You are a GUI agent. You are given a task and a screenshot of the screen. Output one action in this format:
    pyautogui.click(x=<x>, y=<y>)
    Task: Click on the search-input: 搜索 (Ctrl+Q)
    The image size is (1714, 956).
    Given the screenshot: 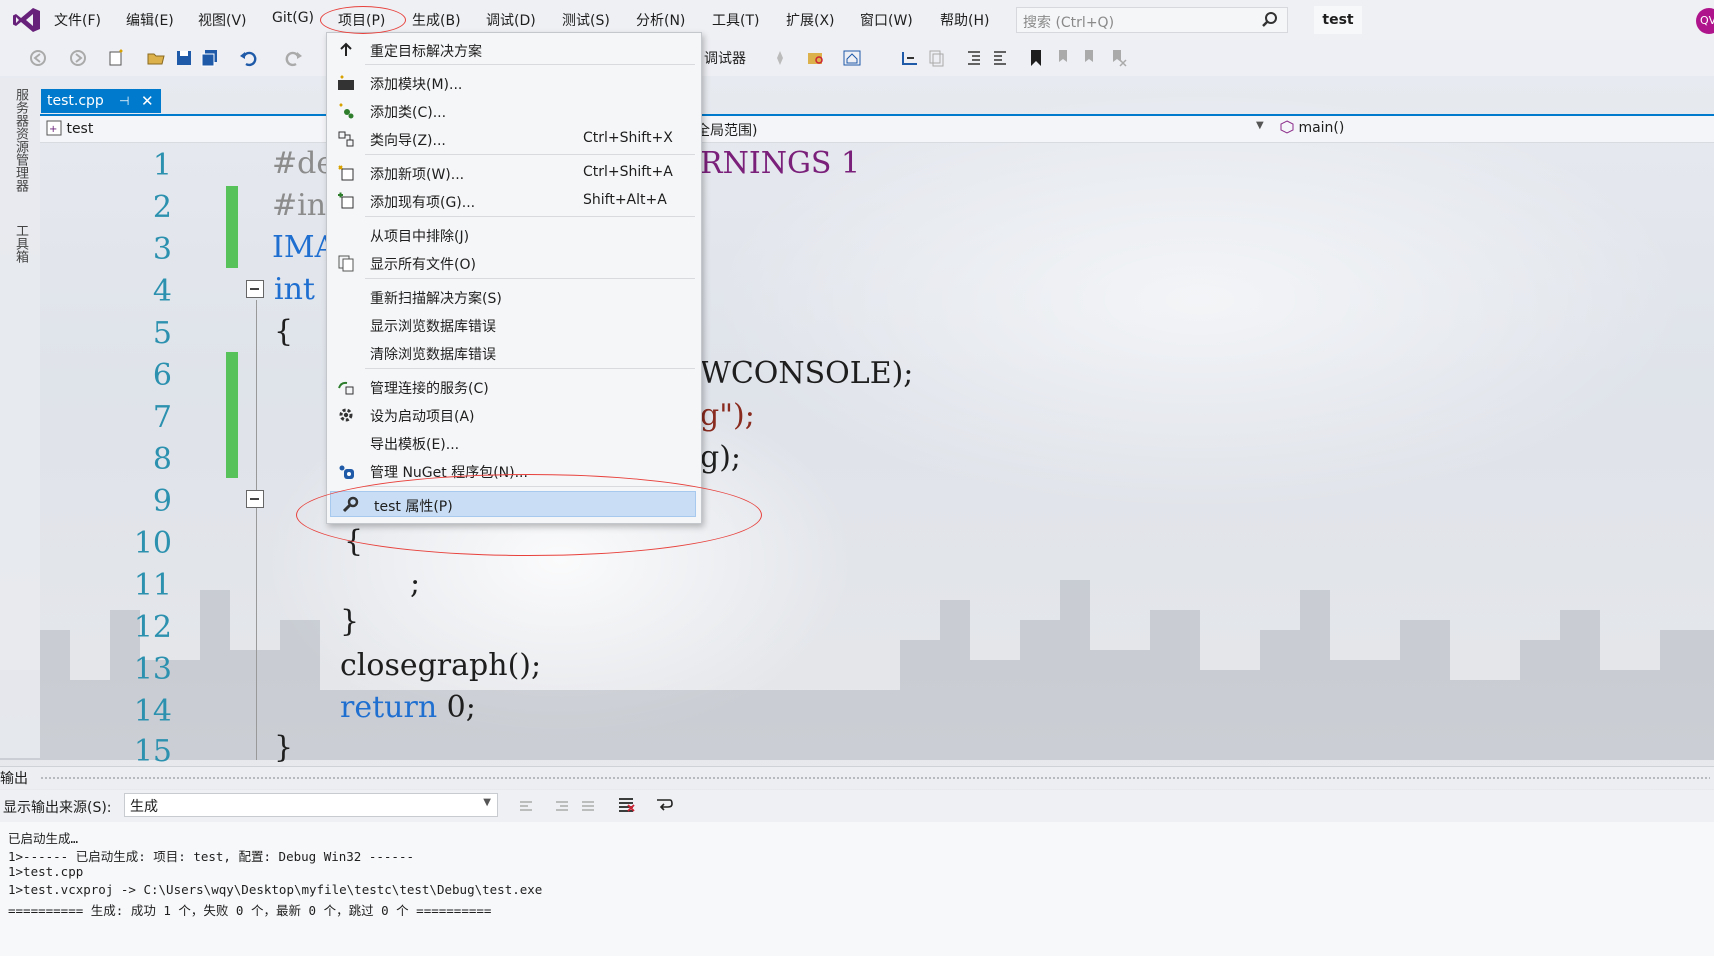 What is the action you would take?
    pyautogui.click(x=1152, y=20)
    